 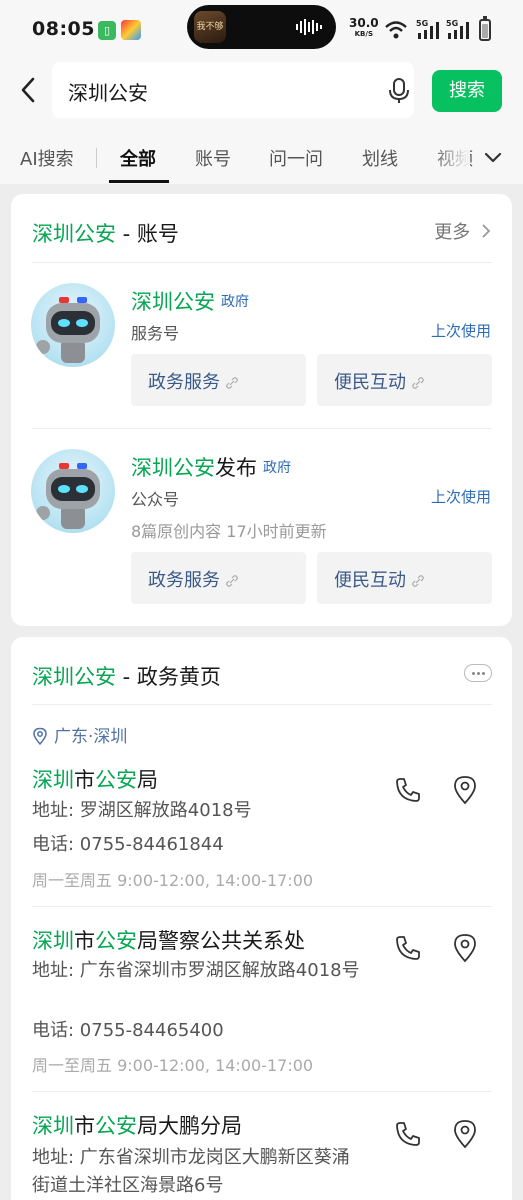 I want to click on status-bar: 08:05 ▯ 我不够 30.0 KB/S 5G 5G, so click(x=261, y=29).